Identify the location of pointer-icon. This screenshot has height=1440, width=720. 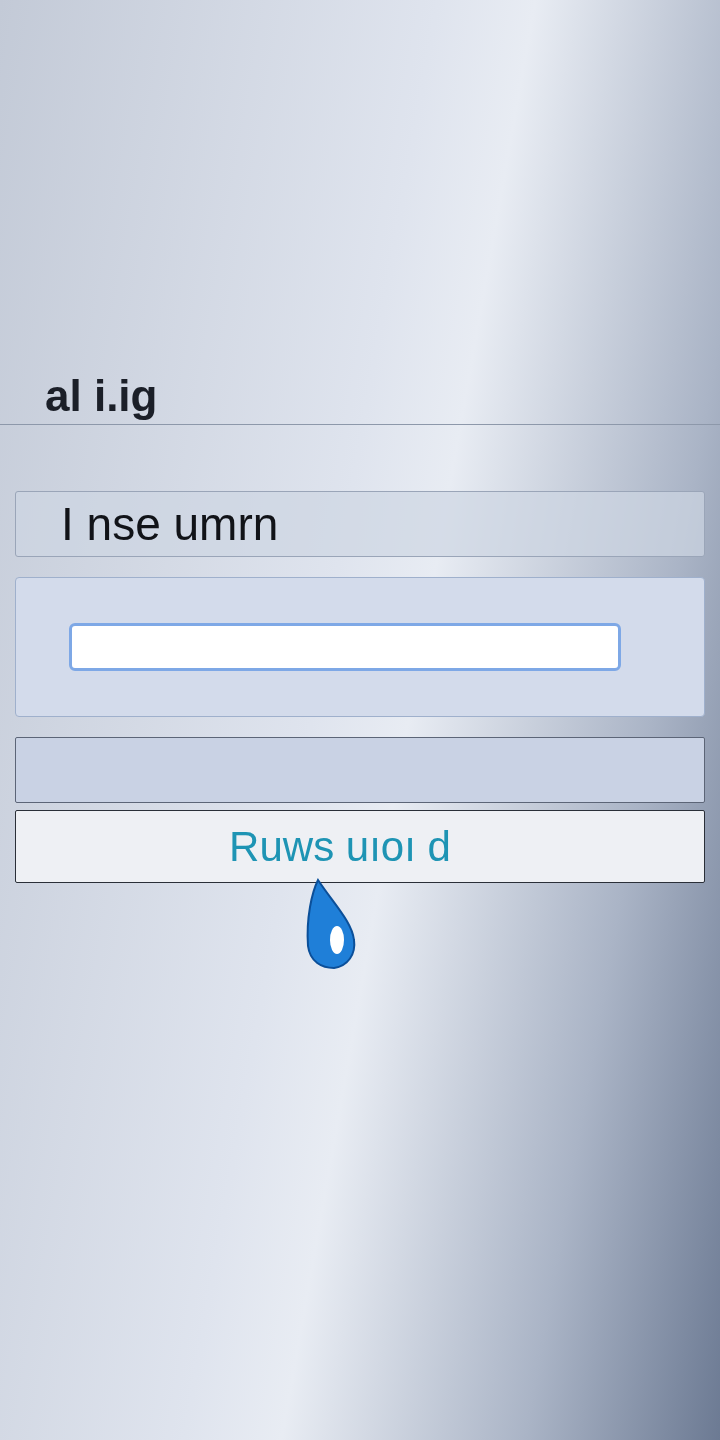
(331, 924).